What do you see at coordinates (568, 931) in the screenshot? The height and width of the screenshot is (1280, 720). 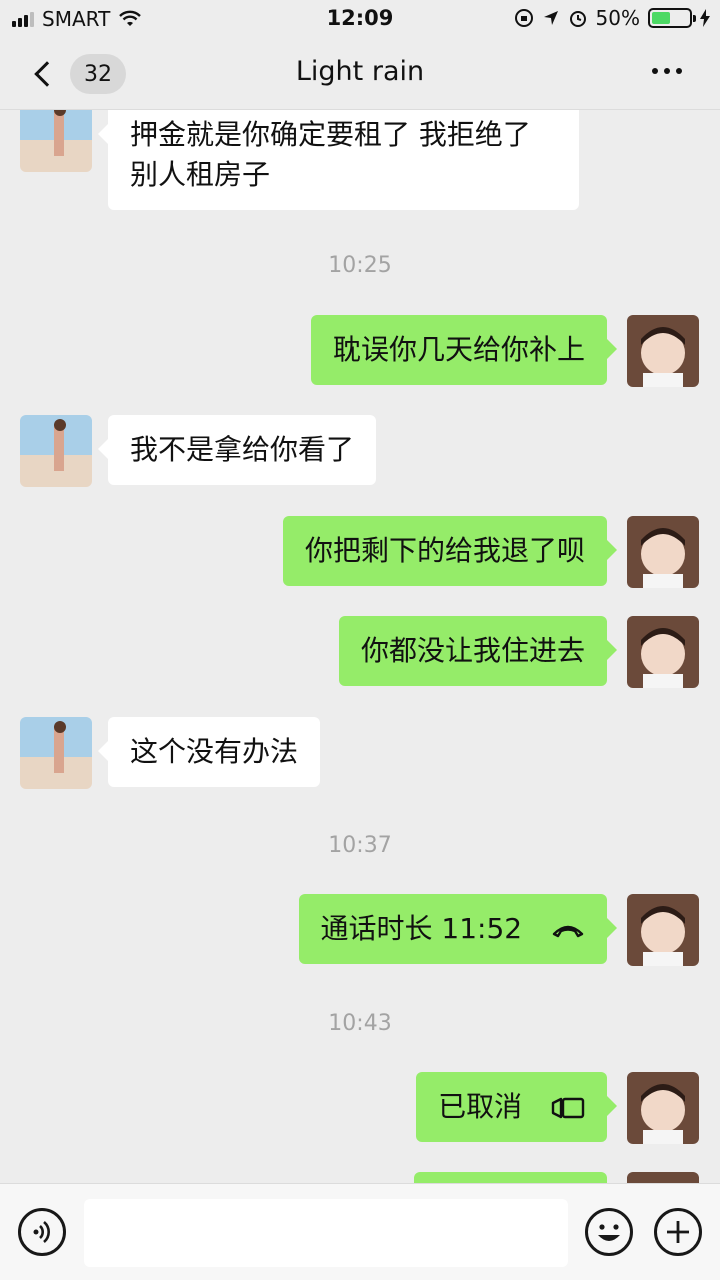 I see `phone-hangup-icon` at bounding box center [568, 931].